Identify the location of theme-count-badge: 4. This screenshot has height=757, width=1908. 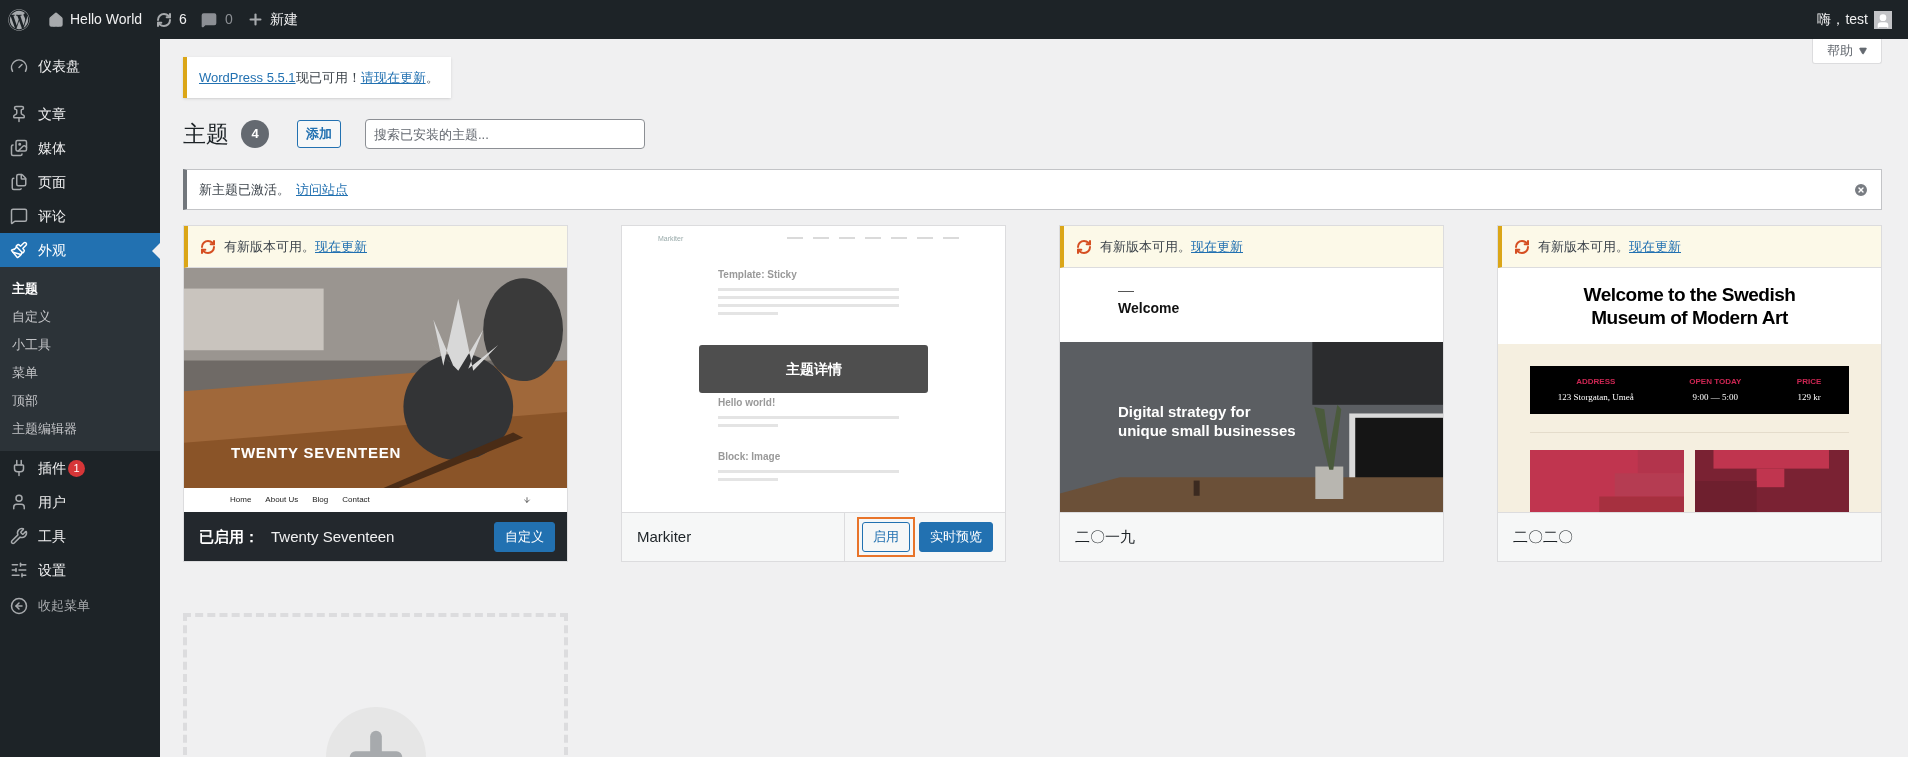
(255, 134).